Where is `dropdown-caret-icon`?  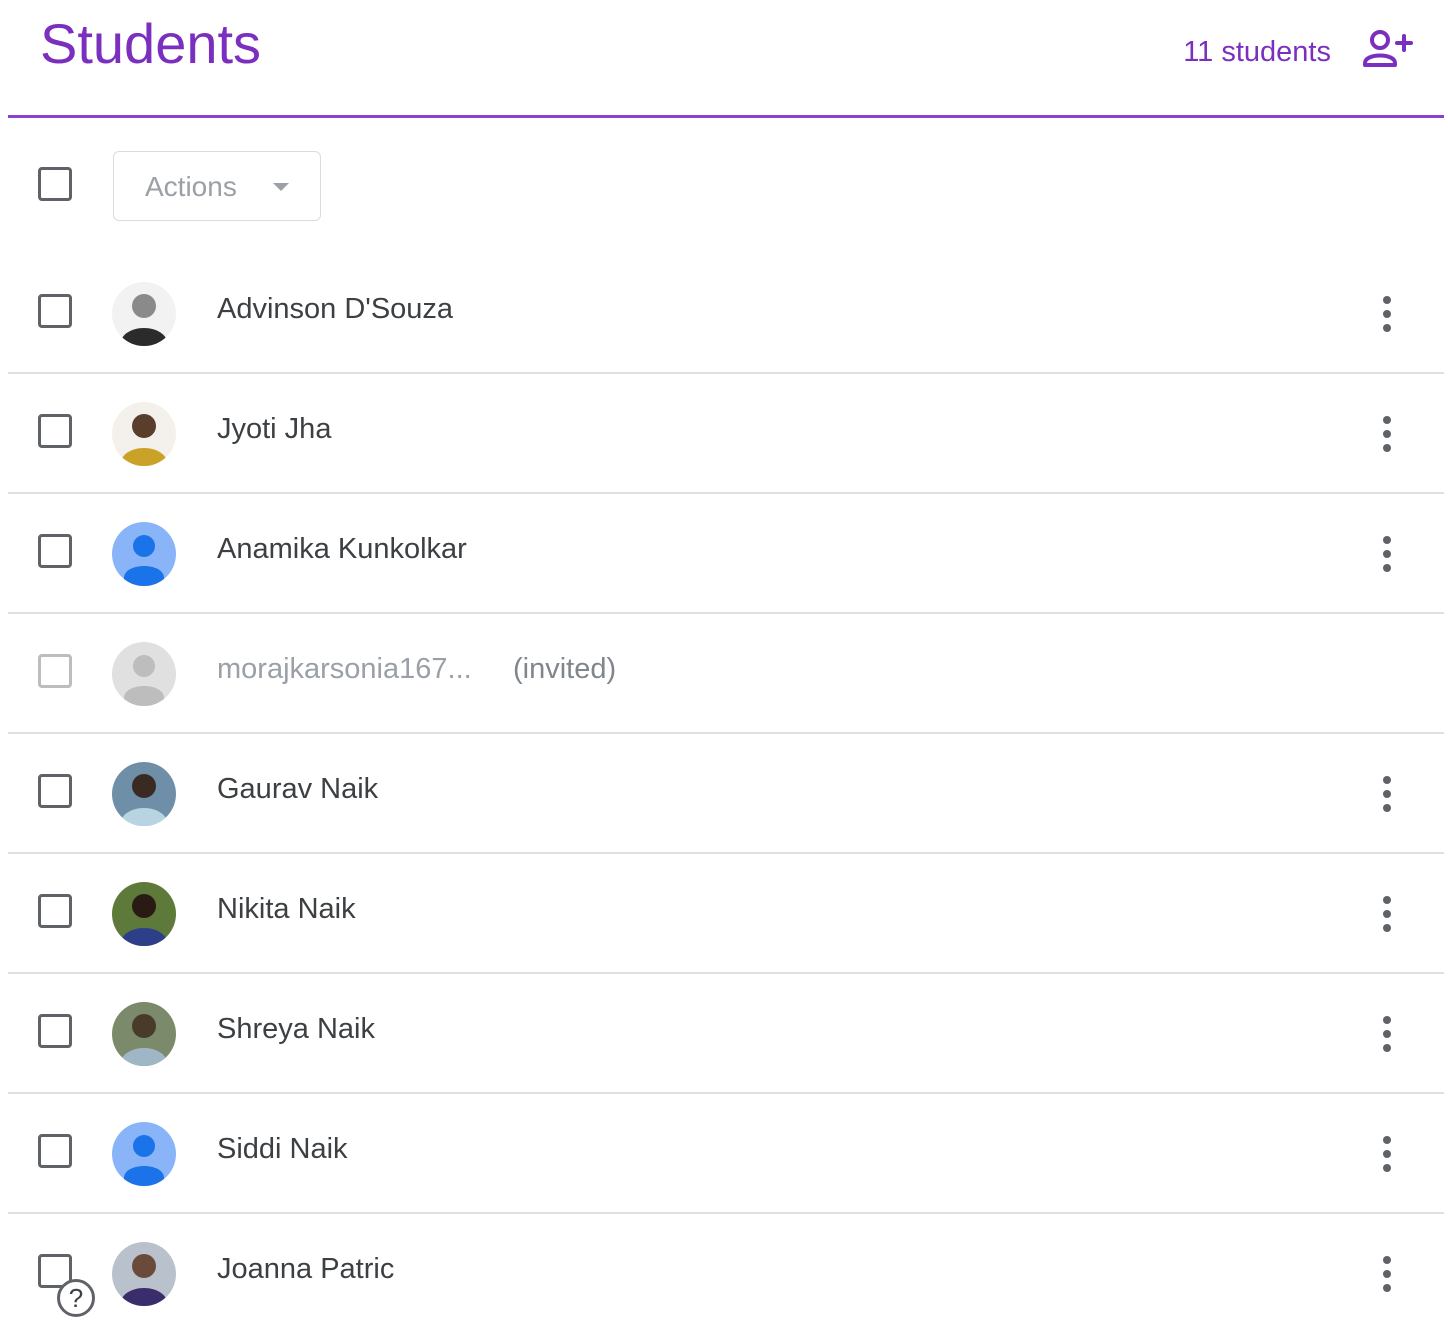 dropdown-caret-icon is located at coordinates (281, 187).